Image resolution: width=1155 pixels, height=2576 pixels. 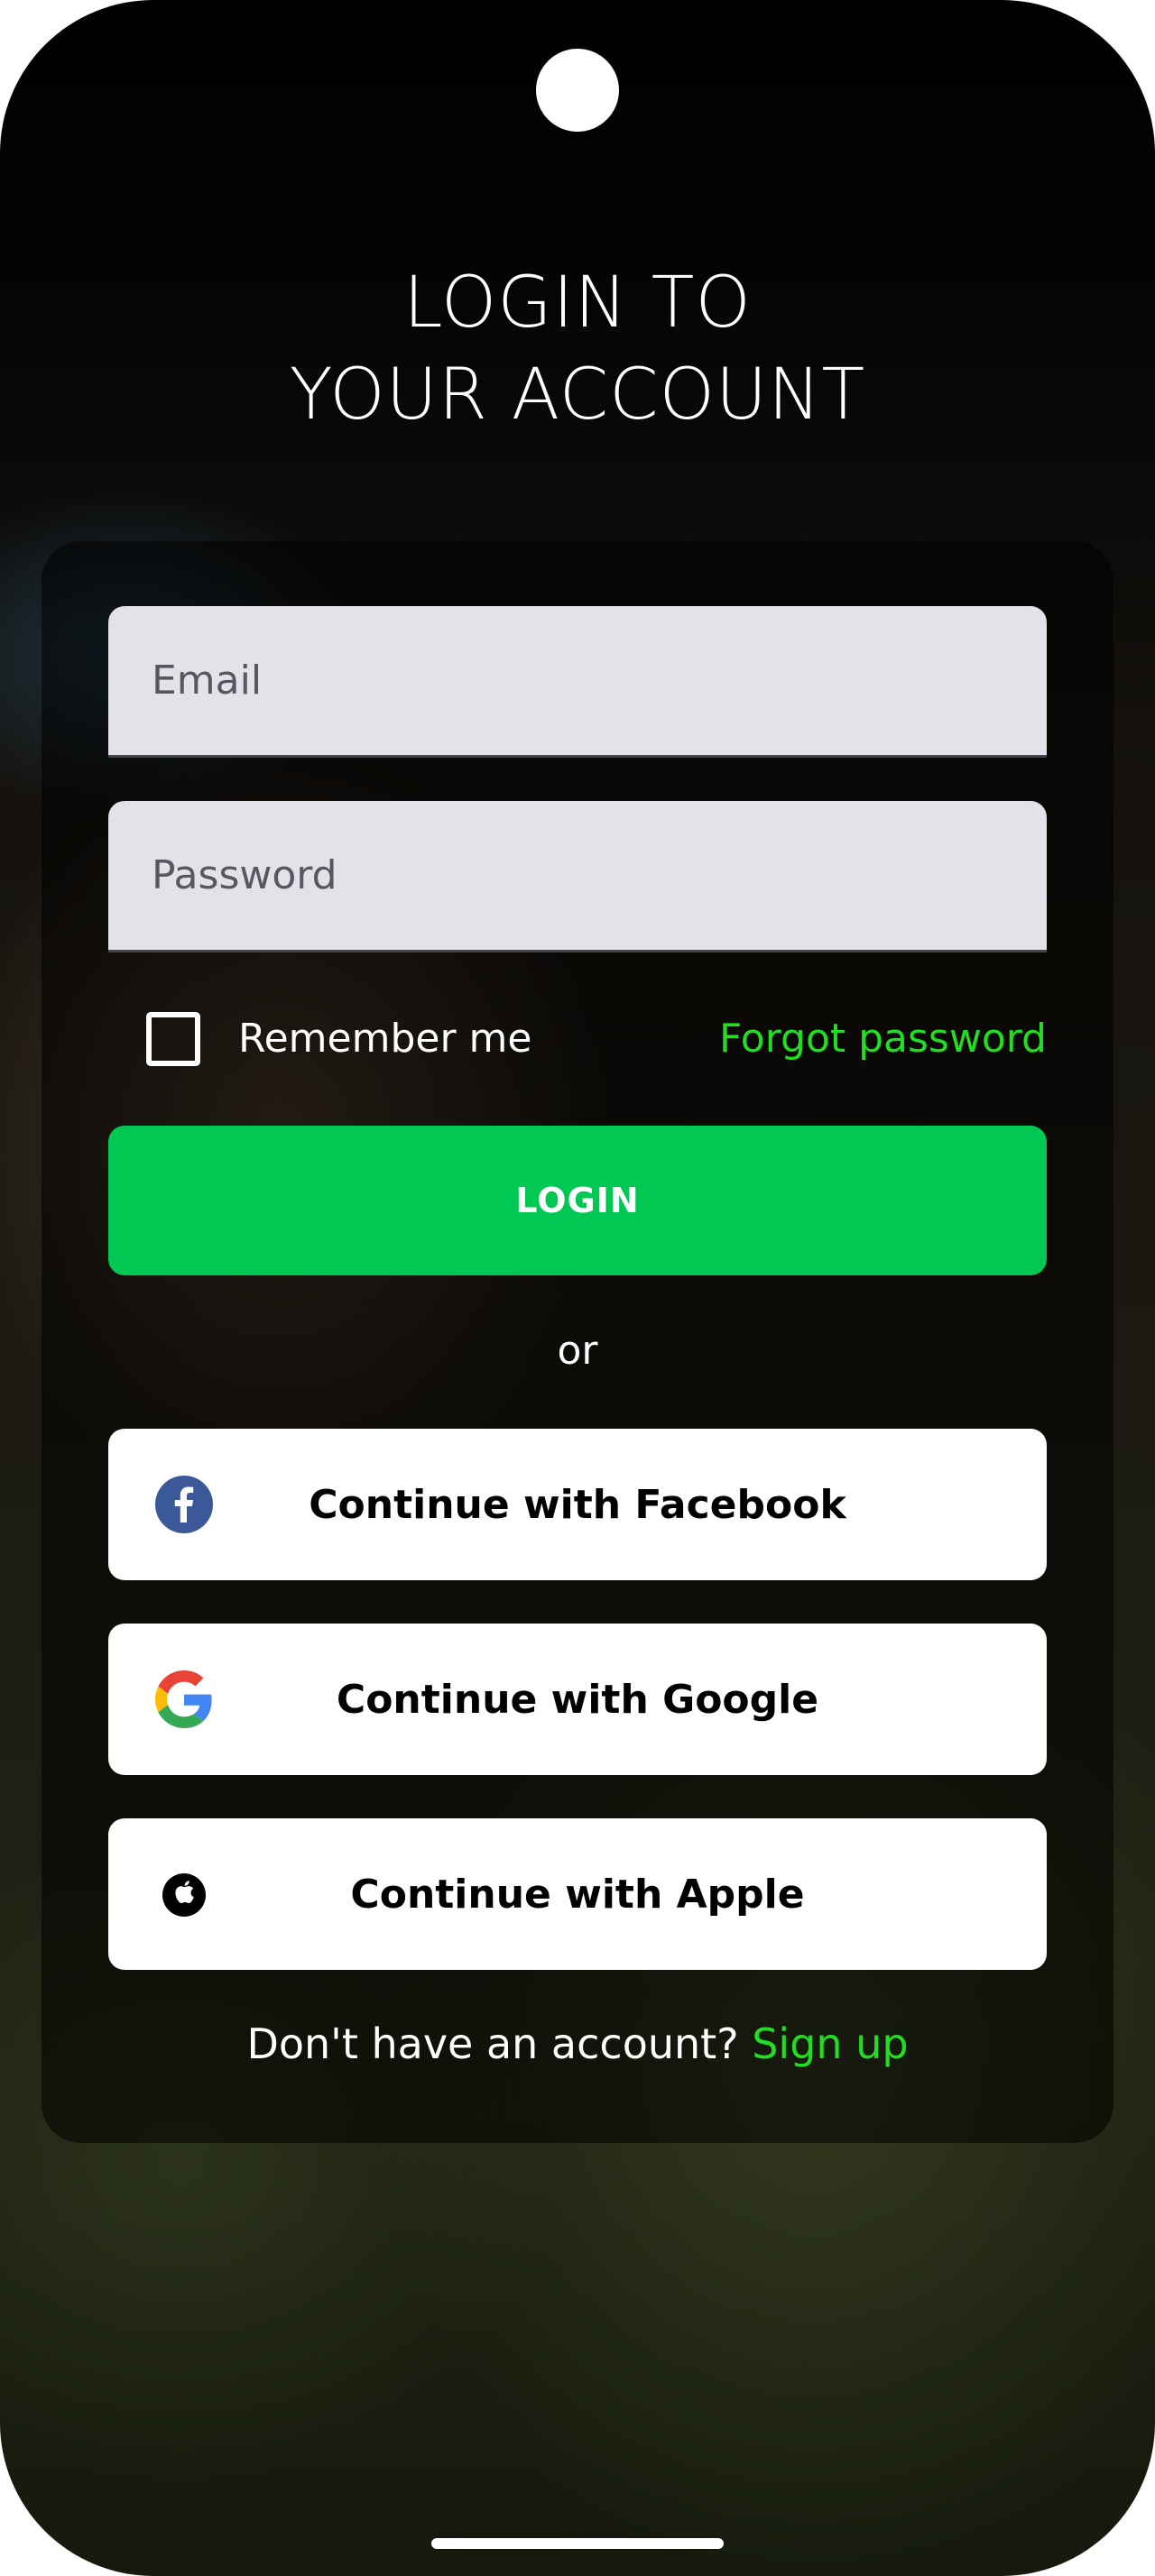 What do you see at coordinates (577, 303) in the screenshot?
I see `page-title-line1: LOGIN TO` at bounding box center [577, 303].